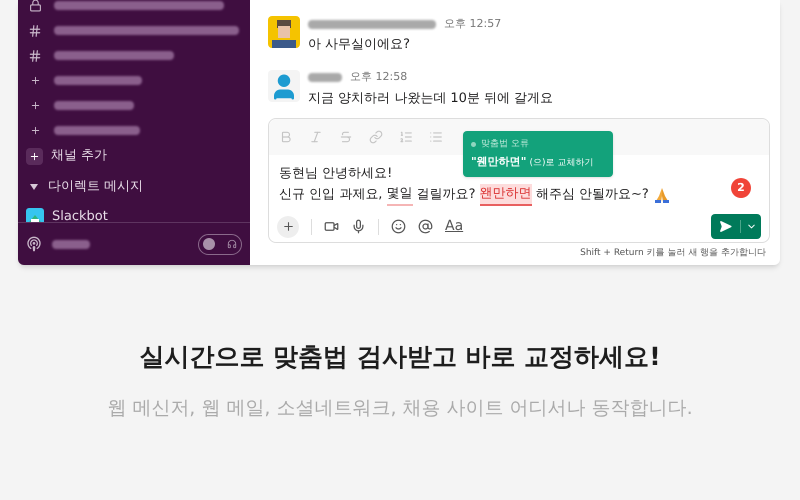 The height and width of the screenshot is (500, 800). I want to click on headphones-icon, so click(232, 244).